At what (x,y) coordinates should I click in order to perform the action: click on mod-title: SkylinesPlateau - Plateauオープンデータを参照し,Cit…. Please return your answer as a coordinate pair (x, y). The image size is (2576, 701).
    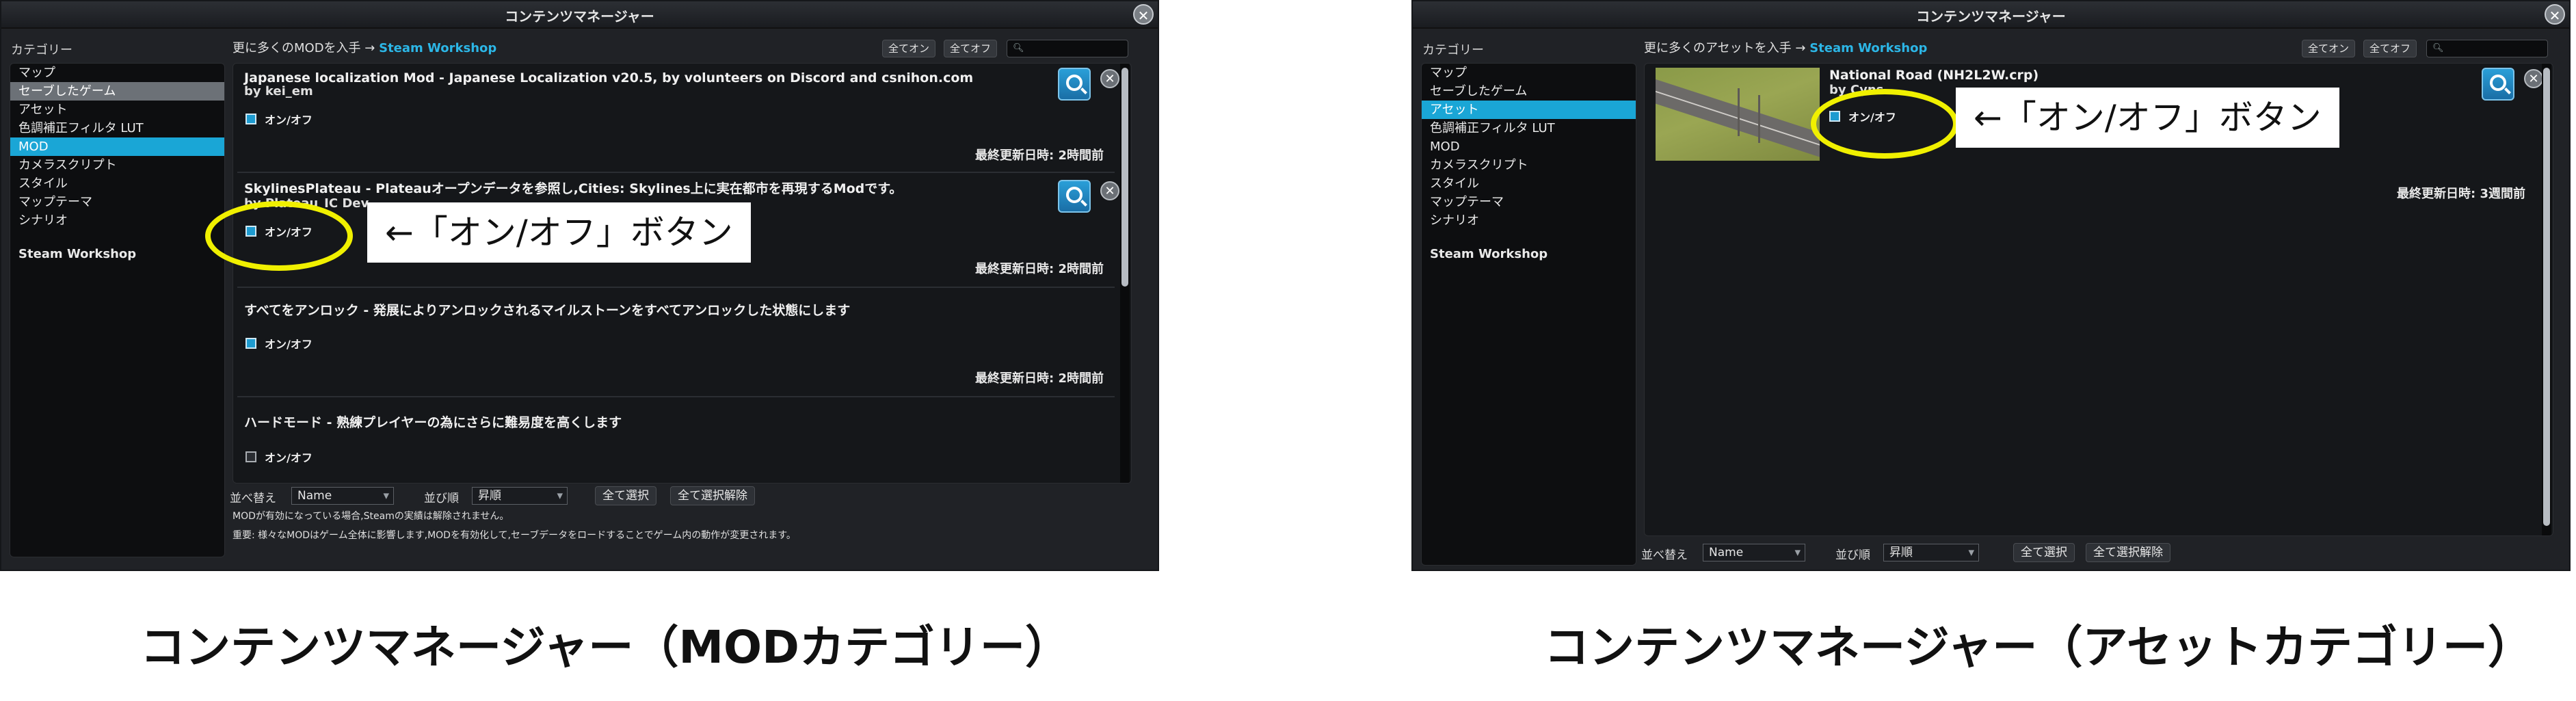
    Looking at the image, I should click on (573, 188).